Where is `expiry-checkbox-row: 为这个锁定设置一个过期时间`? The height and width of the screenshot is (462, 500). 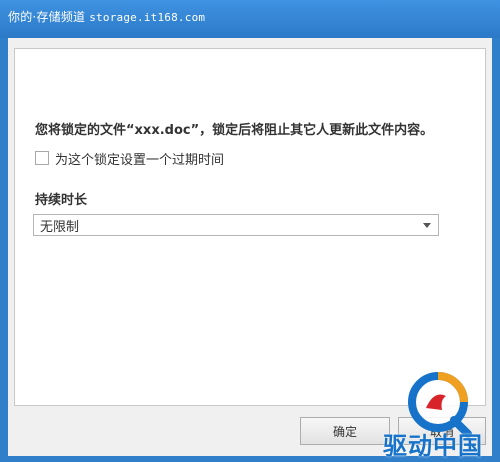 expiry-checkbox-row: 为这个锁定设置一个过期时间 is located at coordinates (129, 158).